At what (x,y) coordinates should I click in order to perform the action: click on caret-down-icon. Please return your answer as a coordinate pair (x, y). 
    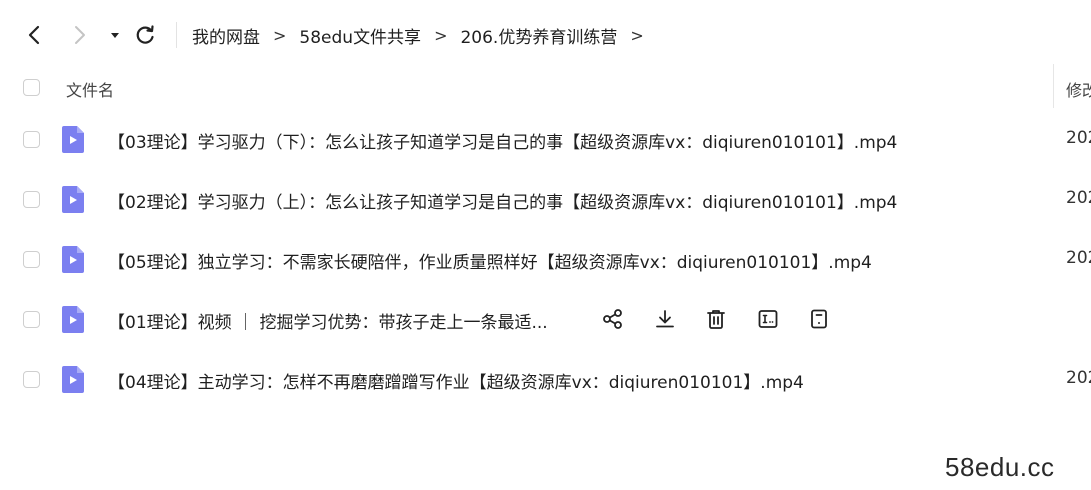
    Looking at the image, I should click on (115, 35).